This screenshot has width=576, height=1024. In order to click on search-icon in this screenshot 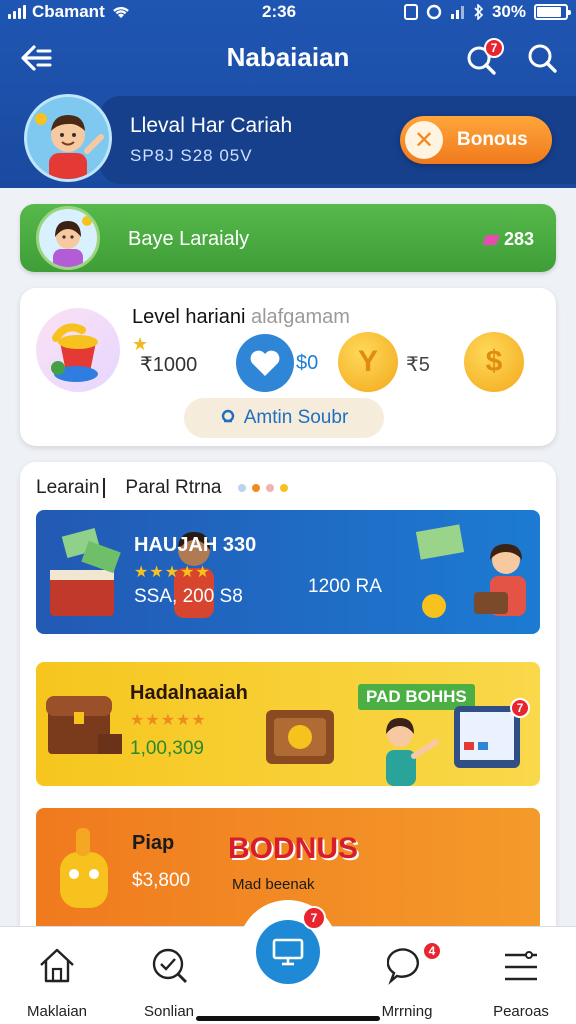, I will do `click(542, 58)`.